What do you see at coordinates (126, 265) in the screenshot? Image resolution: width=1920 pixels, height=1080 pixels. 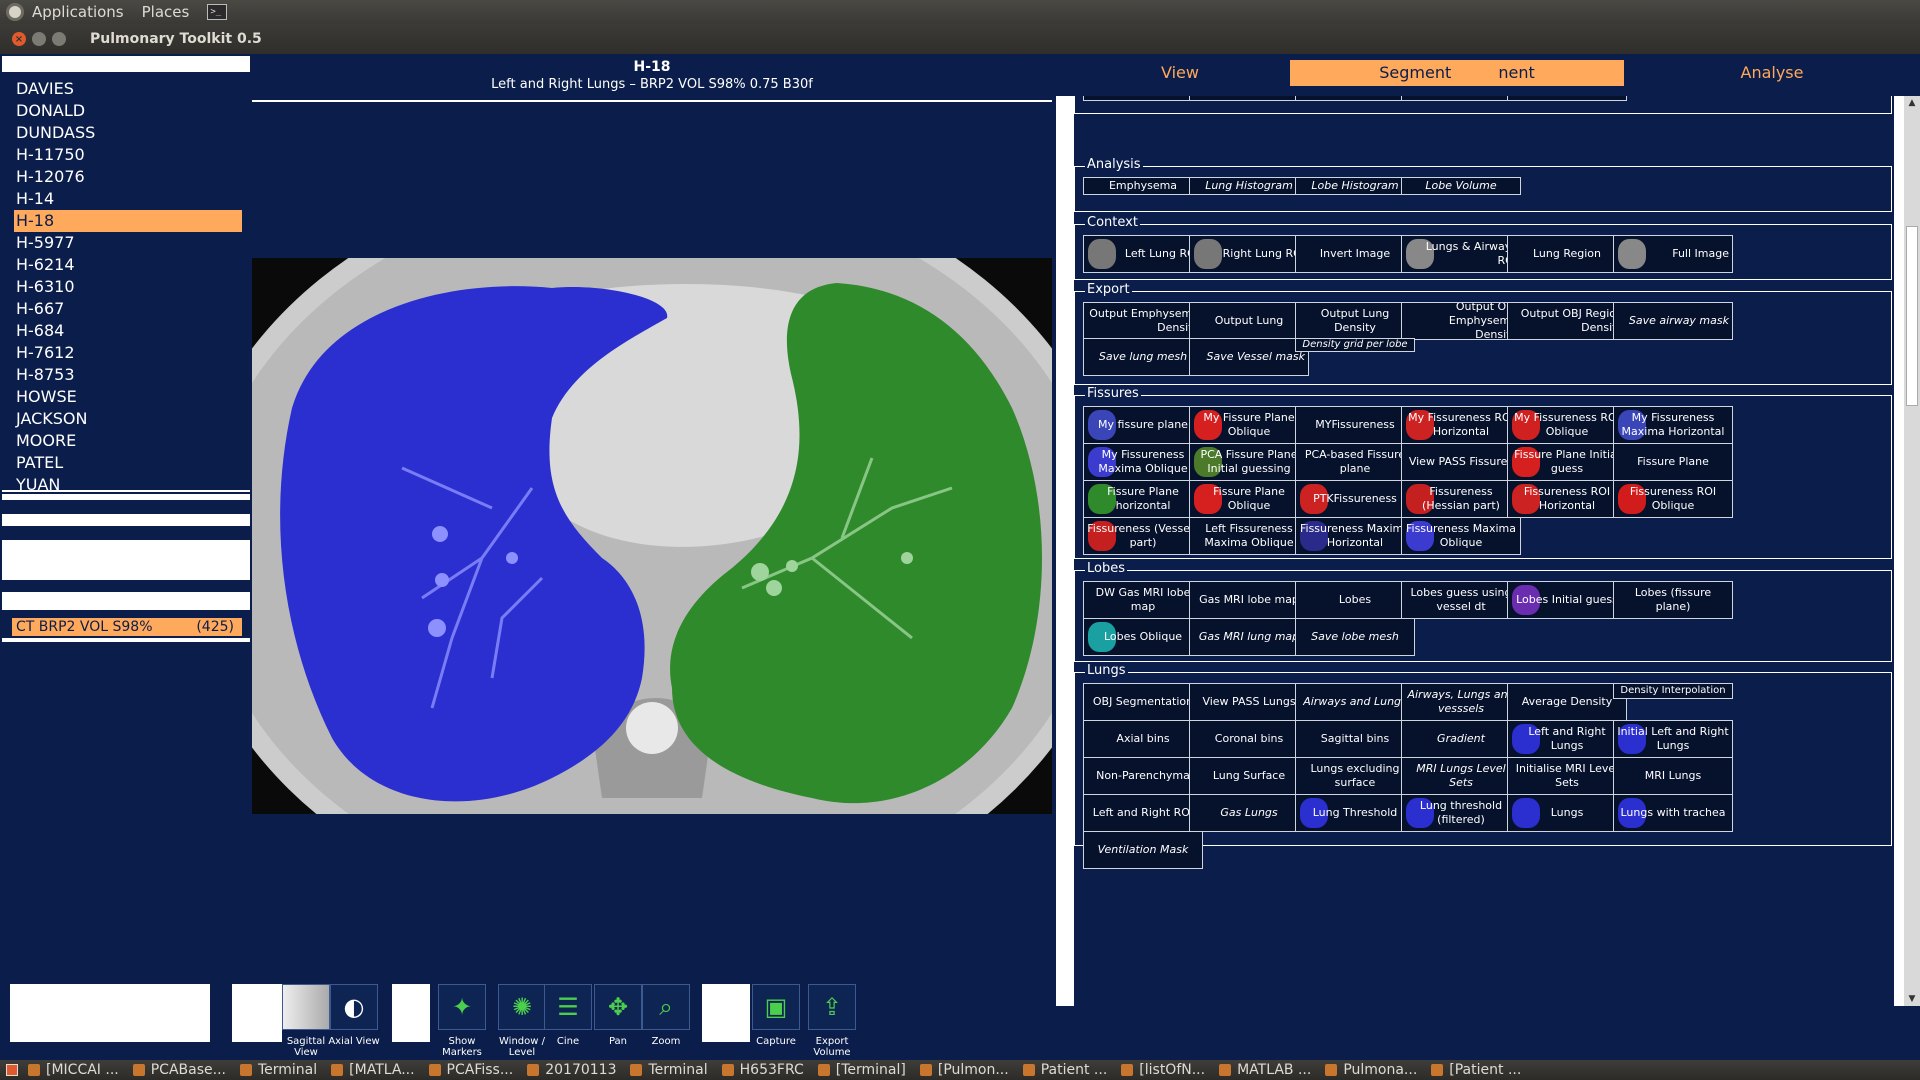 I see `patient-item: H-6214` at bounding box center [126, 265].